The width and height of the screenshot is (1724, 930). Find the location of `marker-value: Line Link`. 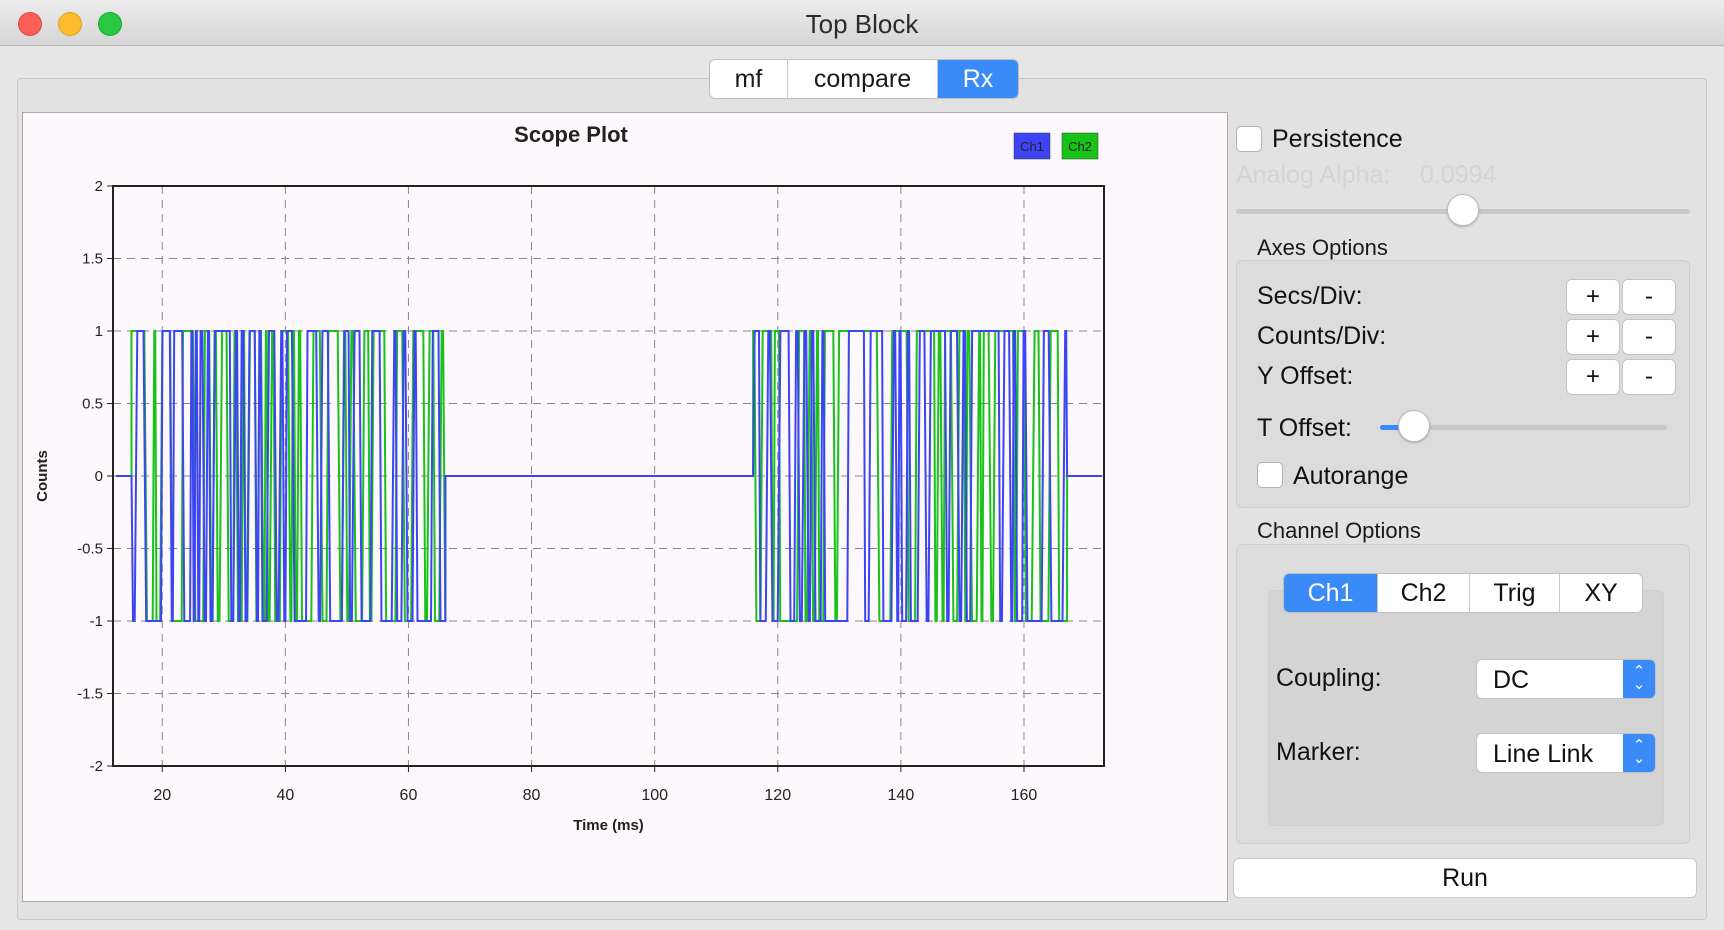

marker-value: Line Link is located at coordinates (1543, 754).